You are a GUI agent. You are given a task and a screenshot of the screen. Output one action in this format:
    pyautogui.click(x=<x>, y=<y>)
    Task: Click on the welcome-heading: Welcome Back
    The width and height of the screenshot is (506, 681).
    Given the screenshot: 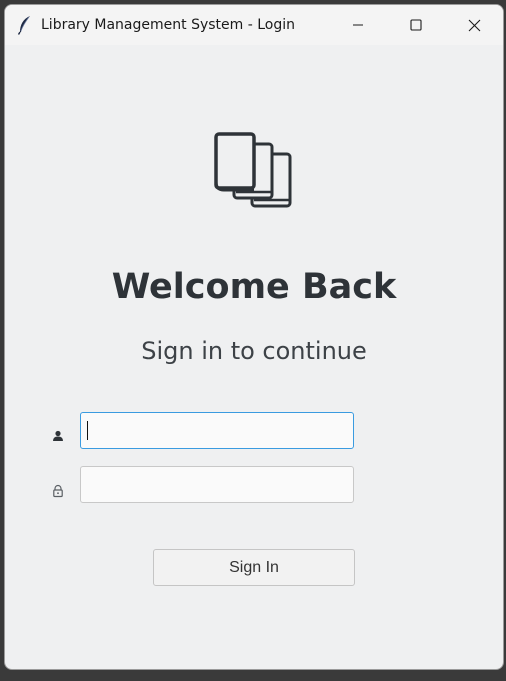 What is the action you would take?
    pyautogui.click(x=254, y=287)
    